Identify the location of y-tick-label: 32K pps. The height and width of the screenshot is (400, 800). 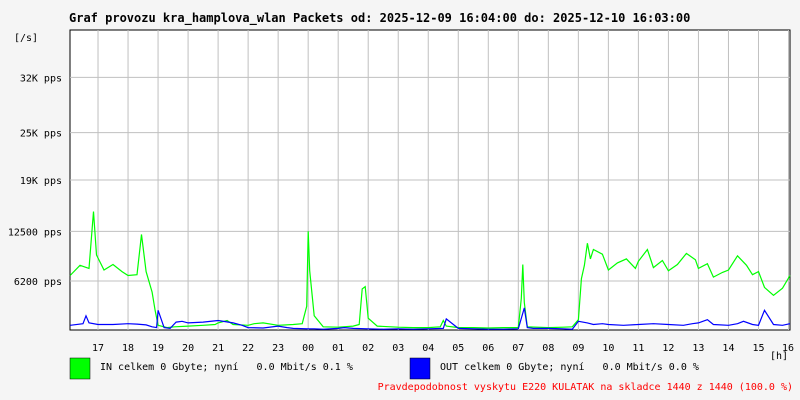
(41, 78).